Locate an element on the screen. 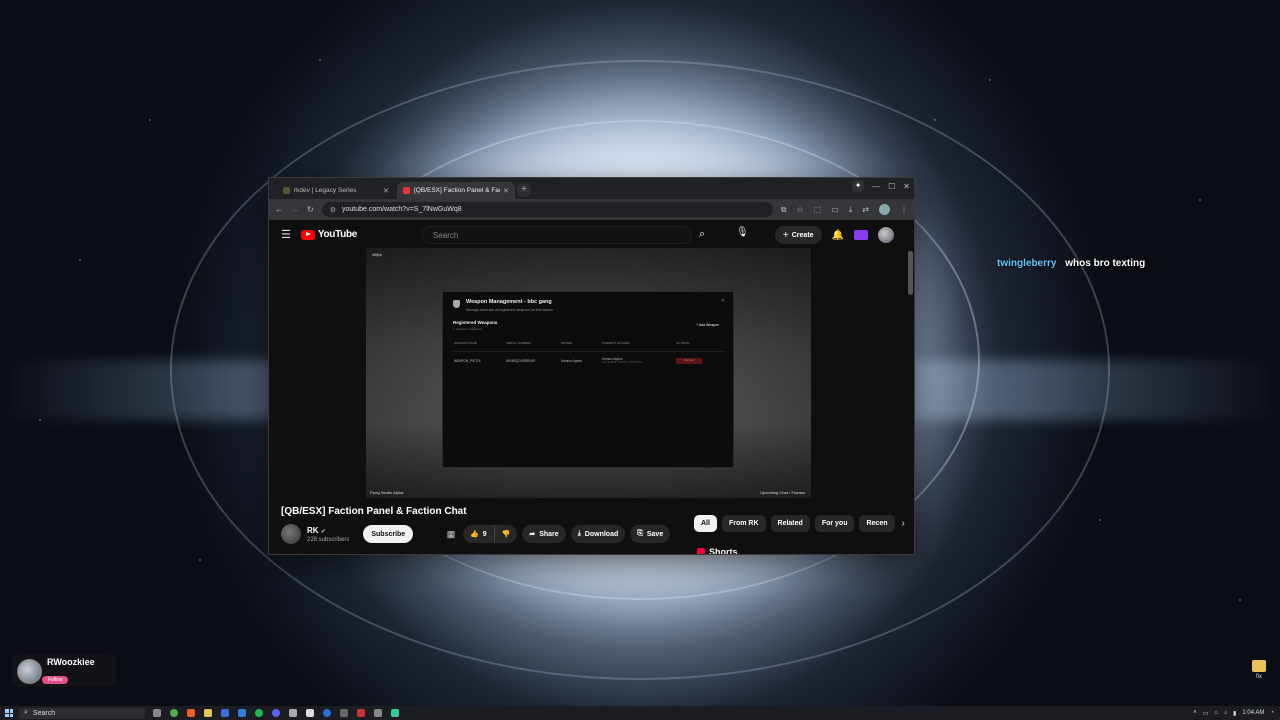 The width and height of the screenshot is (1280, 720). search-input: Search is located at coordinates (557, 235).